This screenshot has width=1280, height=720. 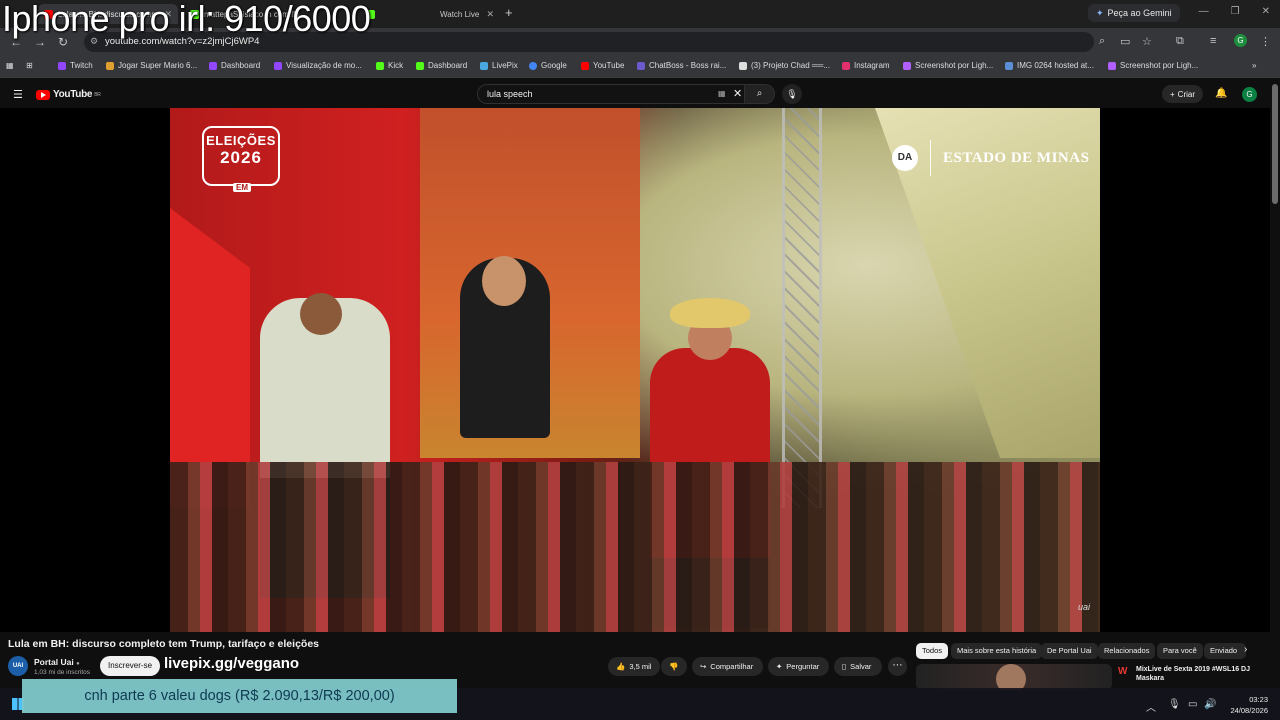 What do you see at coordinates (10, 65) in the screenshot?
I see `apps-icon: ▦` at bounding box center [10, 65].